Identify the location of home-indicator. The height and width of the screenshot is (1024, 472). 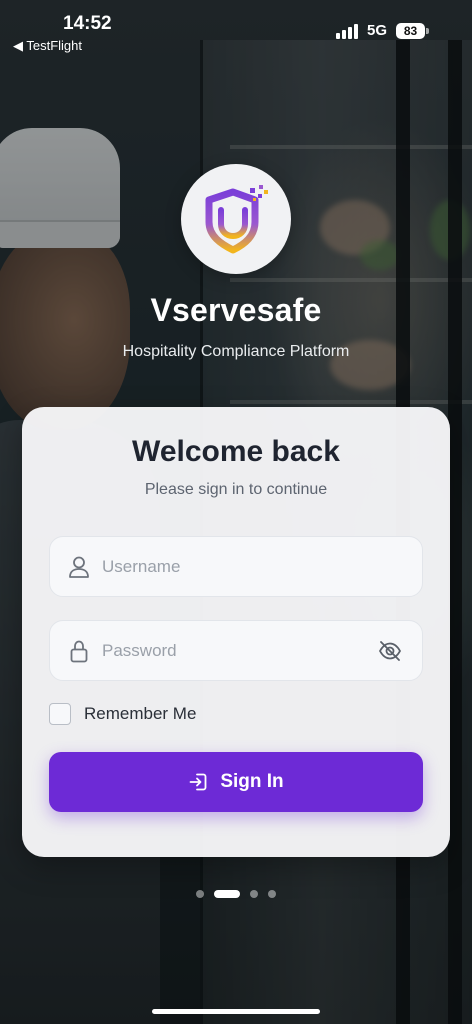
(236, 1011).